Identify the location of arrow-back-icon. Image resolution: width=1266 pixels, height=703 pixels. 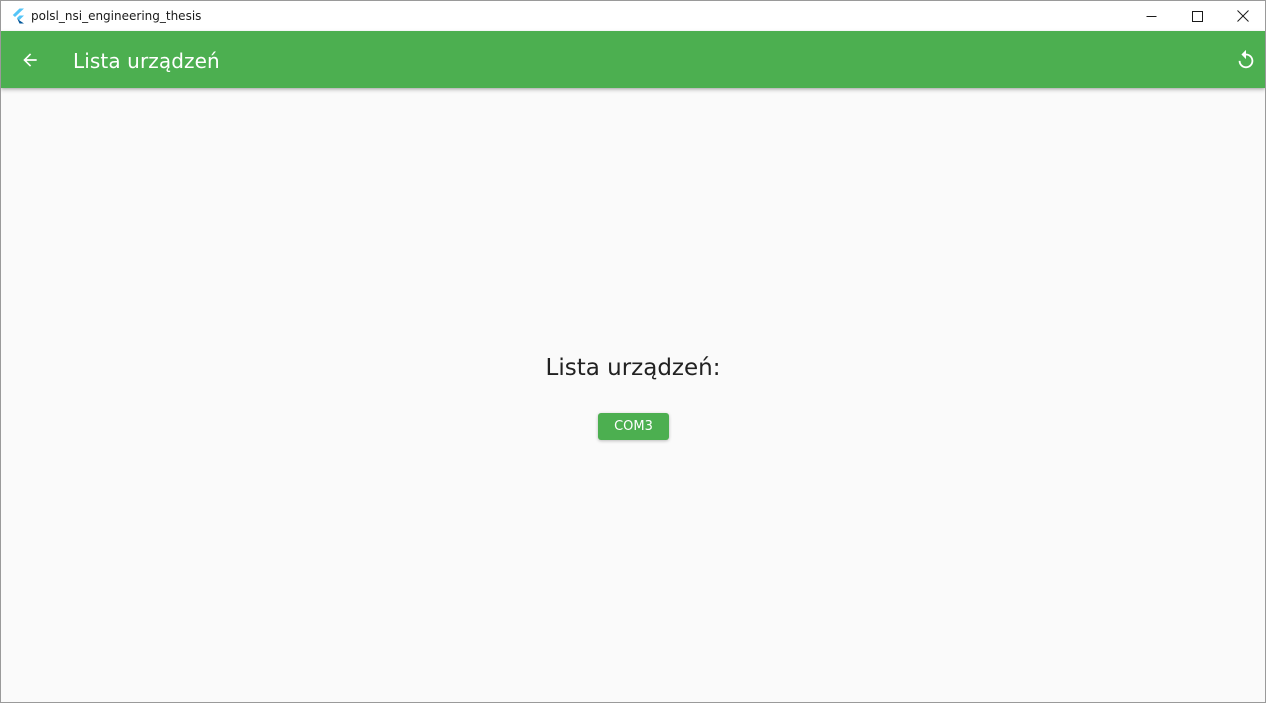
(30, 60).